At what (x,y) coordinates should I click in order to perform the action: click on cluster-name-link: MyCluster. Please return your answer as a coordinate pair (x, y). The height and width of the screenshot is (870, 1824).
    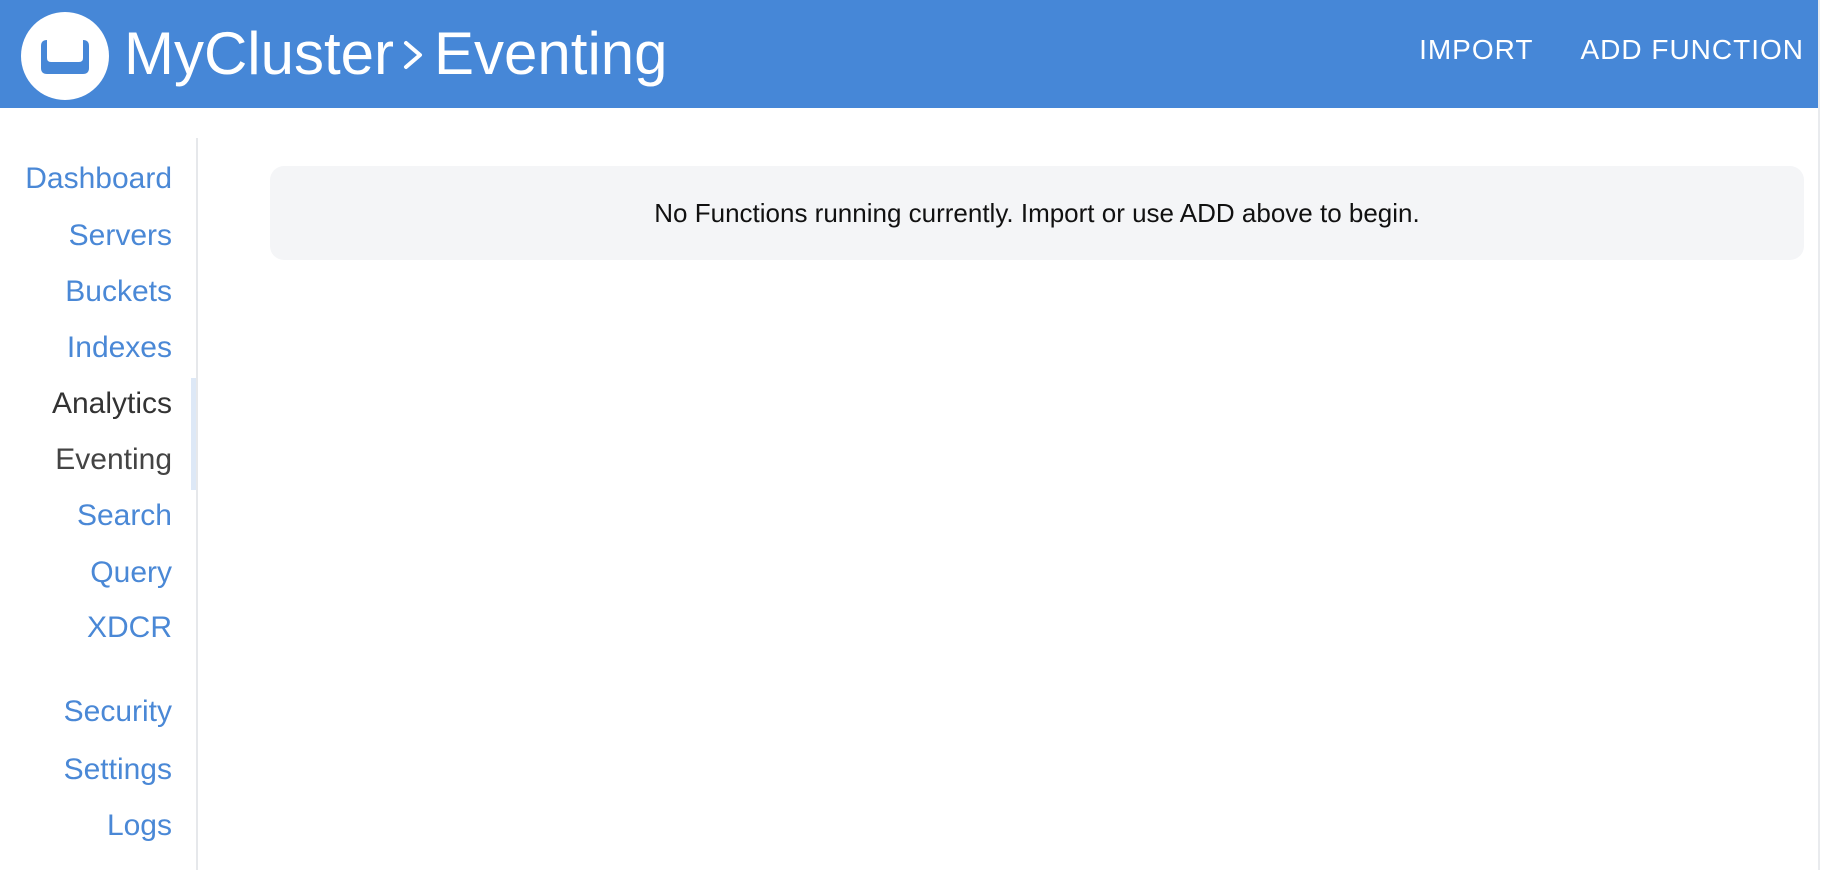
    Looking at the image, I should click on (259, 54).